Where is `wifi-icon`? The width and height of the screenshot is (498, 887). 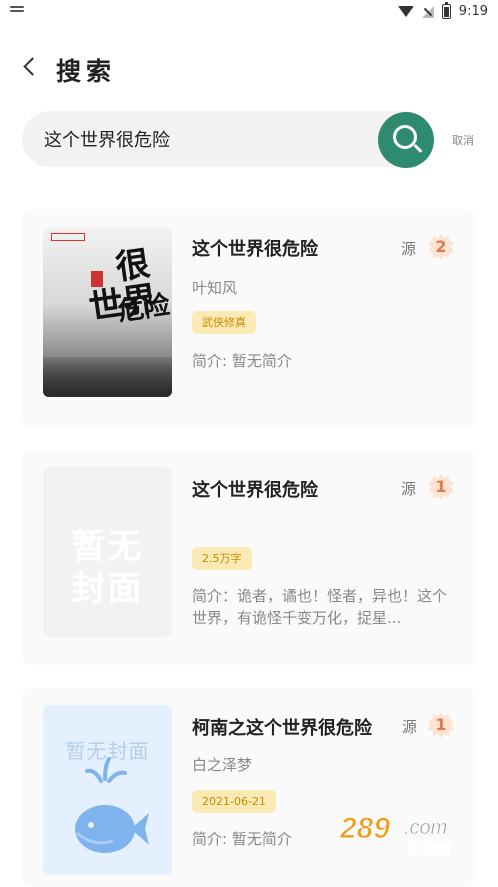 wifi-icon is located at coordinates (405, 11).